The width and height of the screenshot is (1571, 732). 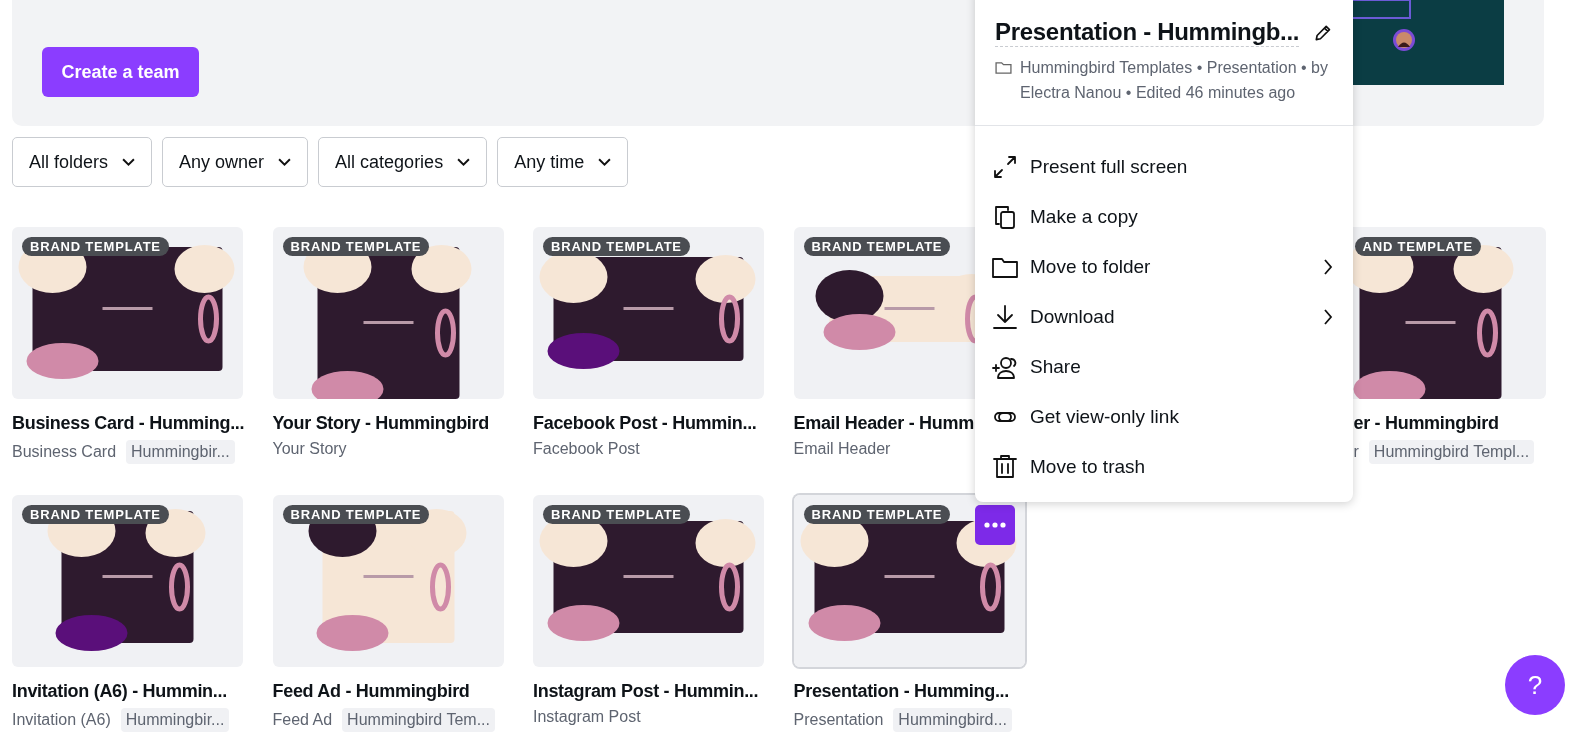 What do you see at coordinates (1356, 452) in the screenshot?
I see `design-type: r` at bounding box center [1356, 452].